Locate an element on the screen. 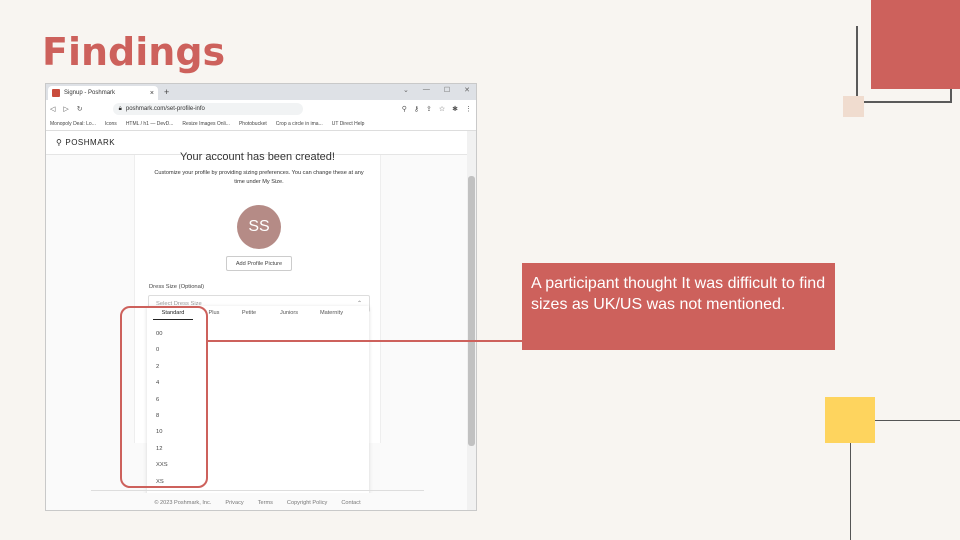 This screenshot has width=960, height=540. share-icon: ⇪ is located at coordinates (429, 109).